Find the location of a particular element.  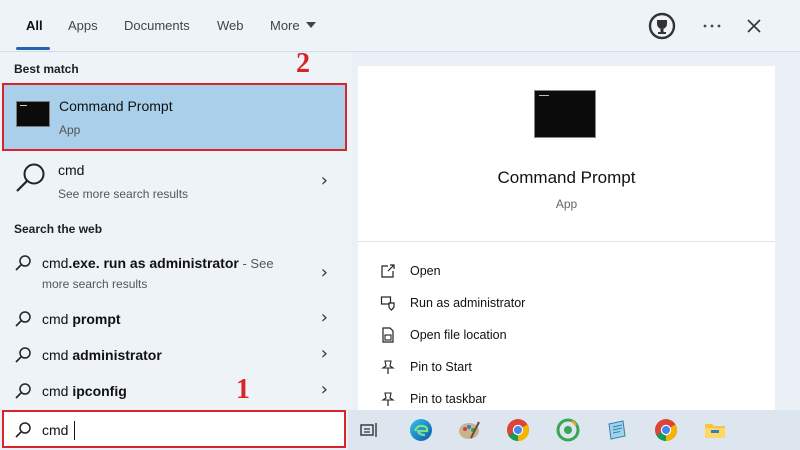

web-result-text: cmd ipconfig is located at coordinates (84, 391).